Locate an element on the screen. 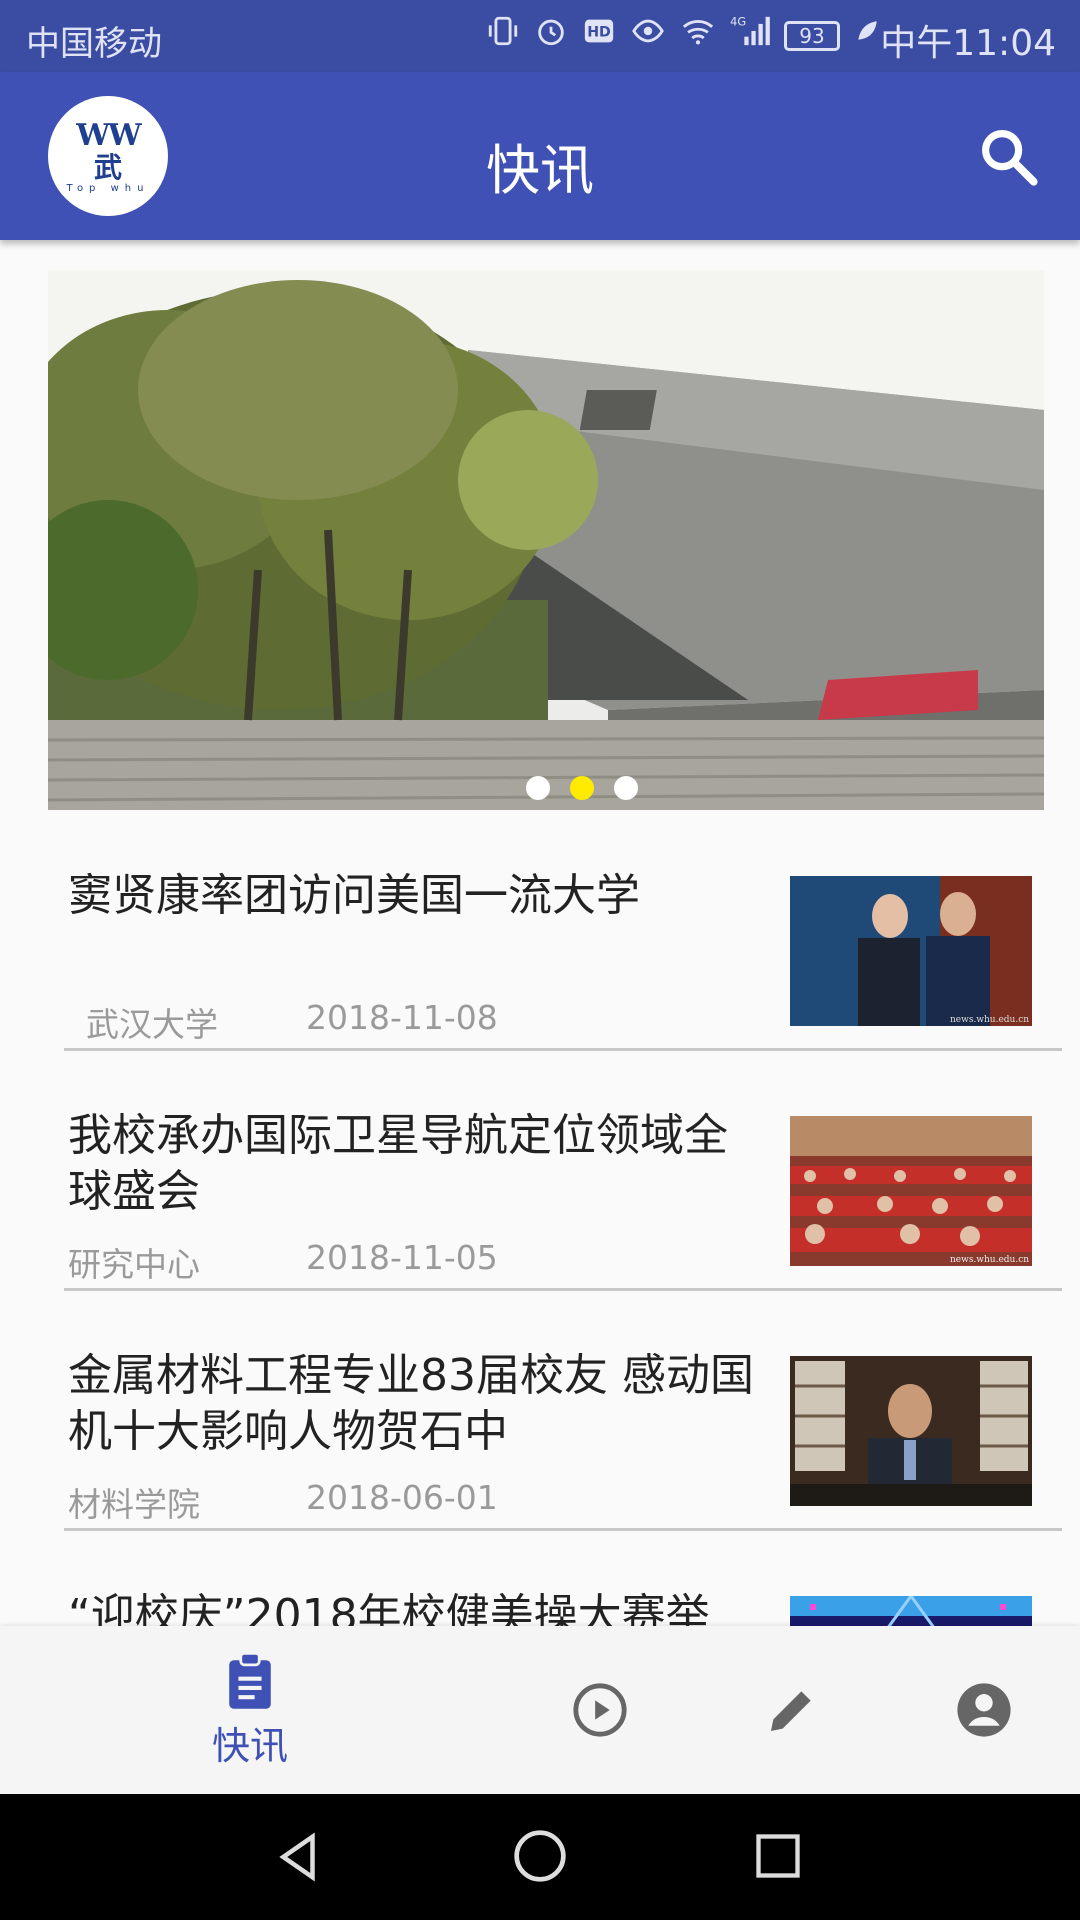 The width and height of the screenshot is (1080, 1920). home-icon is located at coordinates (540, 1856).